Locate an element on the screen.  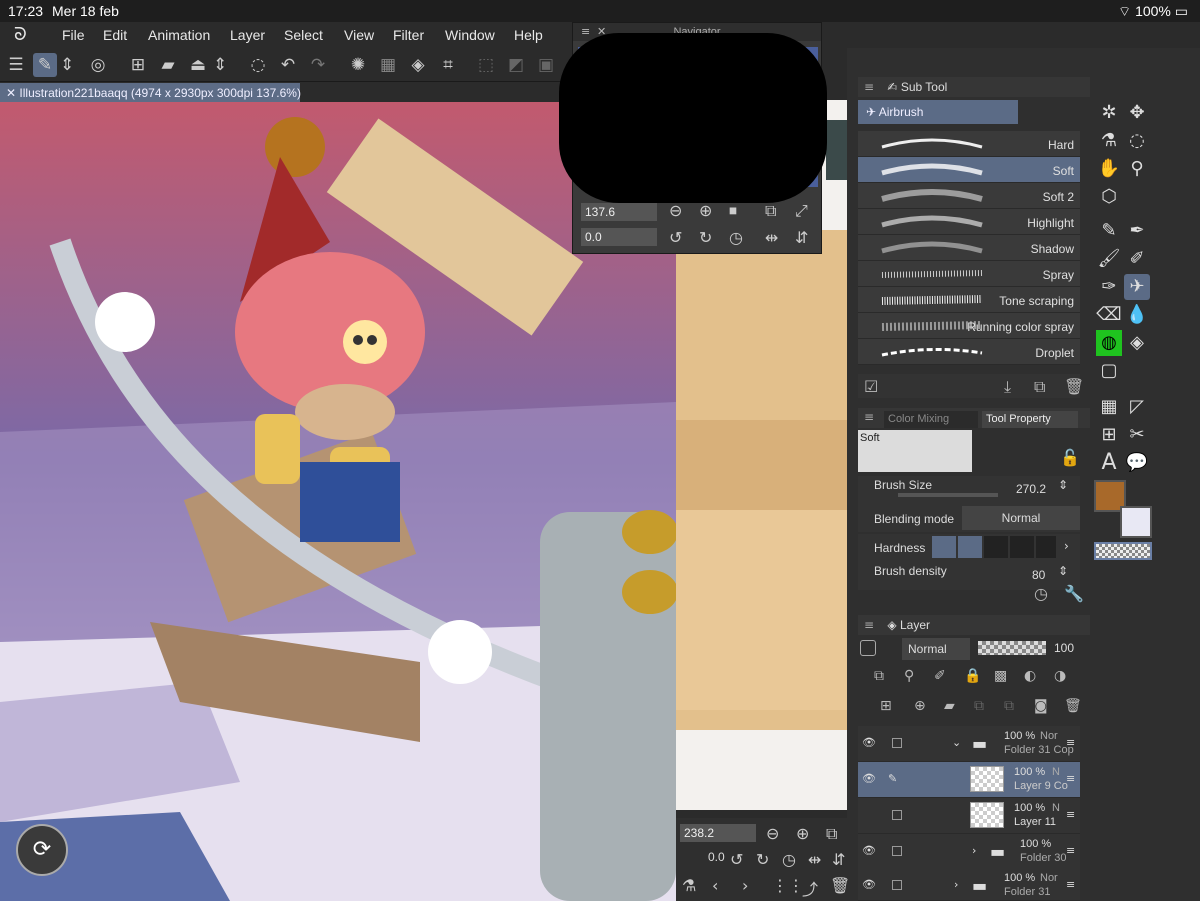
lock-icon: 🔒 is located at coordinates (972, 676).